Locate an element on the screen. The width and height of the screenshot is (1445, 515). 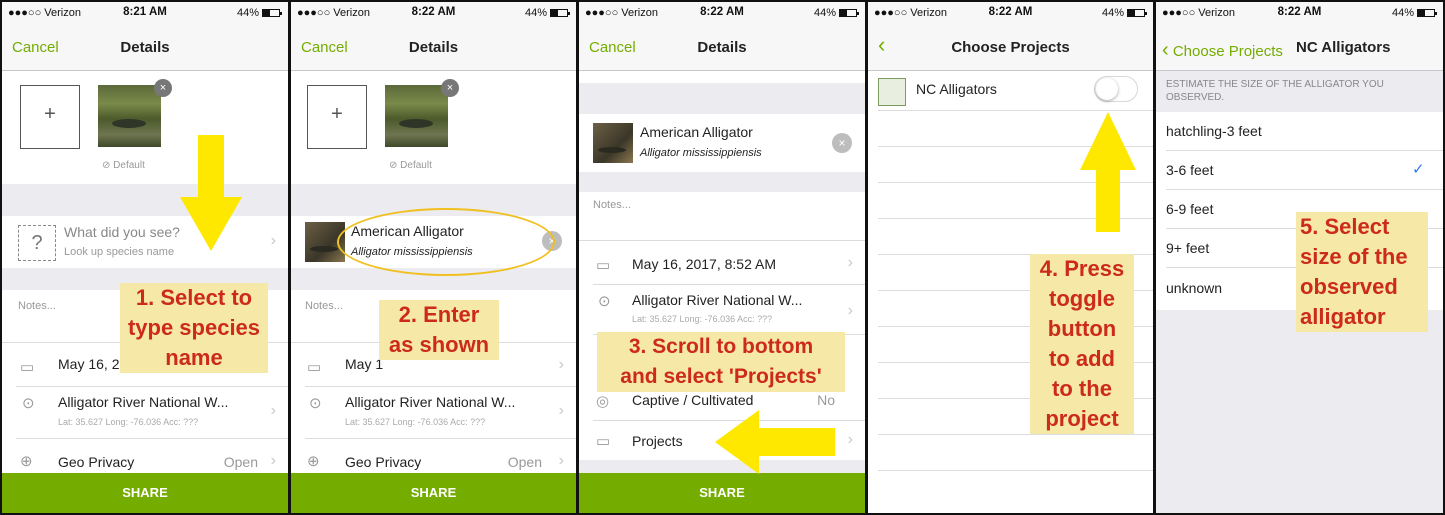
annotation-line: toggle is located at coordinates (1082, 298).